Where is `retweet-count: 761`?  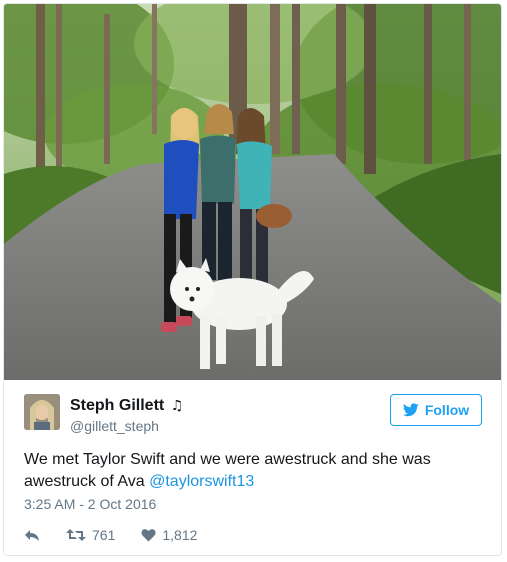
retweet-count: 761 is located at coordinates (104, 535).